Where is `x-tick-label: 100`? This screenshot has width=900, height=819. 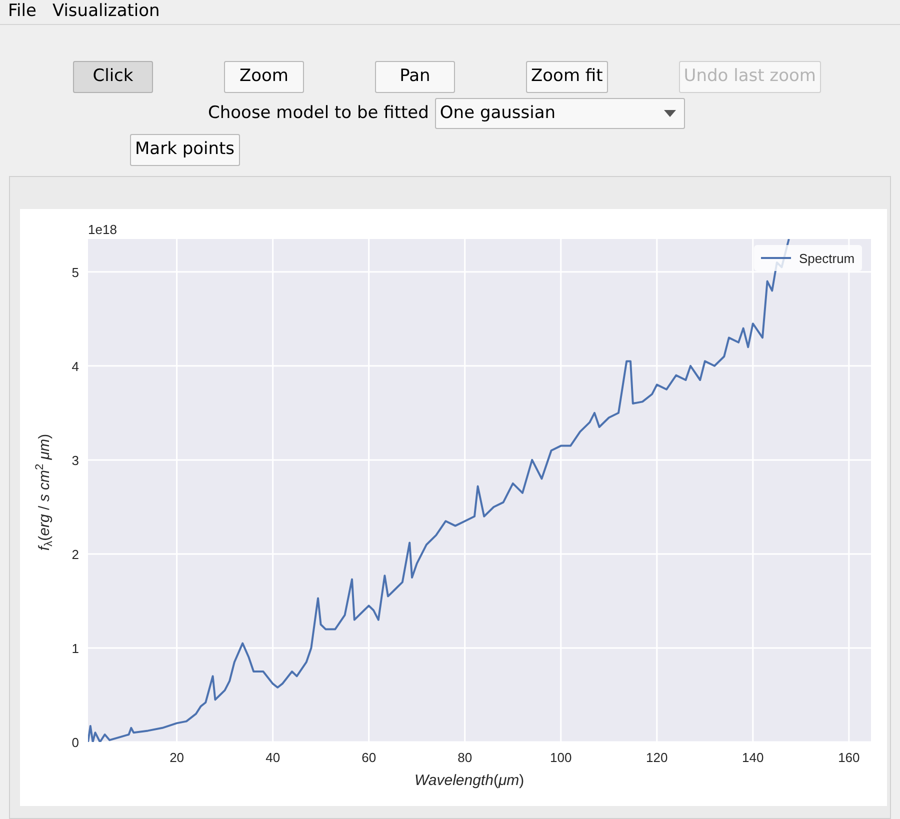
x-tick-label: 100 is located at coordinates (561, 757).